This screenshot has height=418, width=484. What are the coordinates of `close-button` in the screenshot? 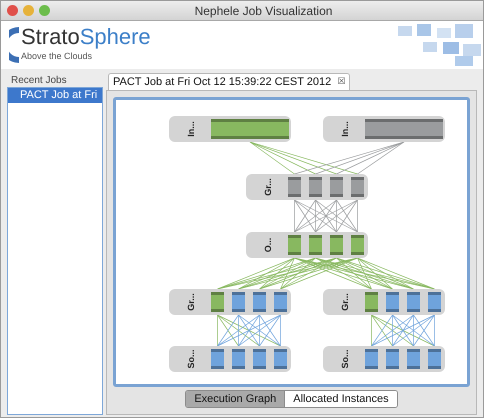 It's located at (12, 10).